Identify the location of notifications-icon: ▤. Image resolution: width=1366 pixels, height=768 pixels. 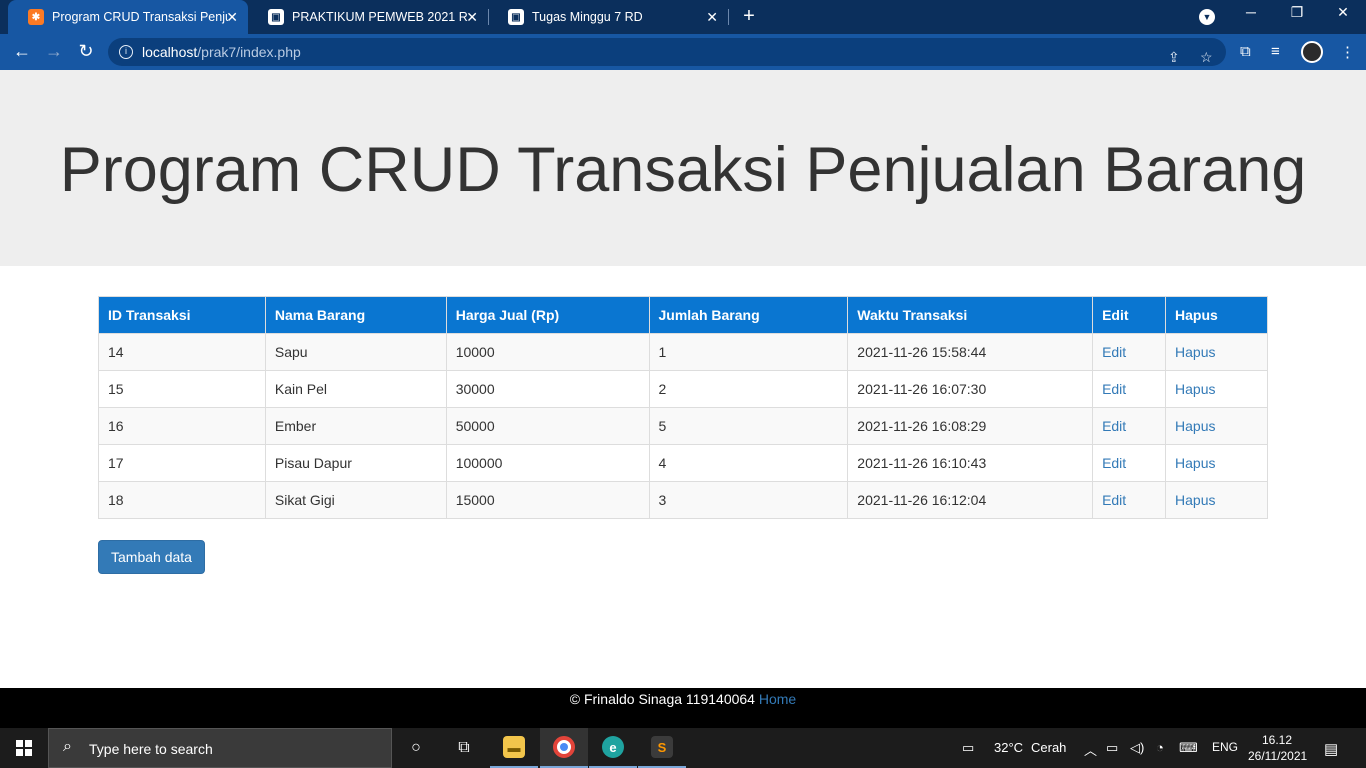
(1331, 749).